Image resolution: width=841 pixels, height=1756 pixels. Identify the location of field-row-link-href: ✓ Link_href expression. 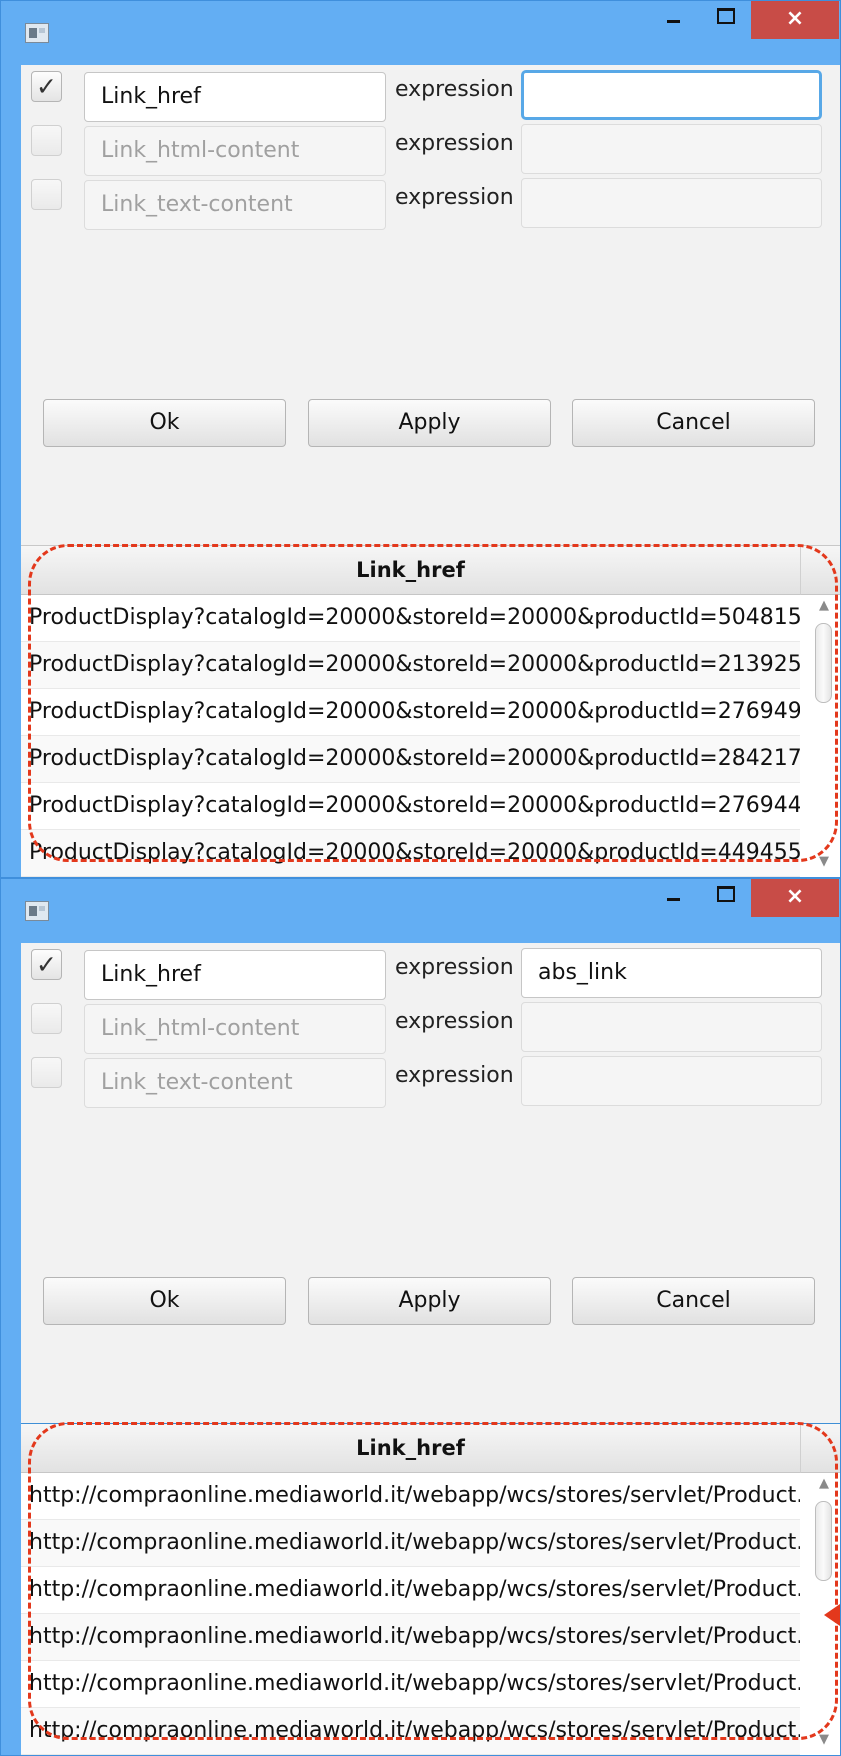
(430, 93).